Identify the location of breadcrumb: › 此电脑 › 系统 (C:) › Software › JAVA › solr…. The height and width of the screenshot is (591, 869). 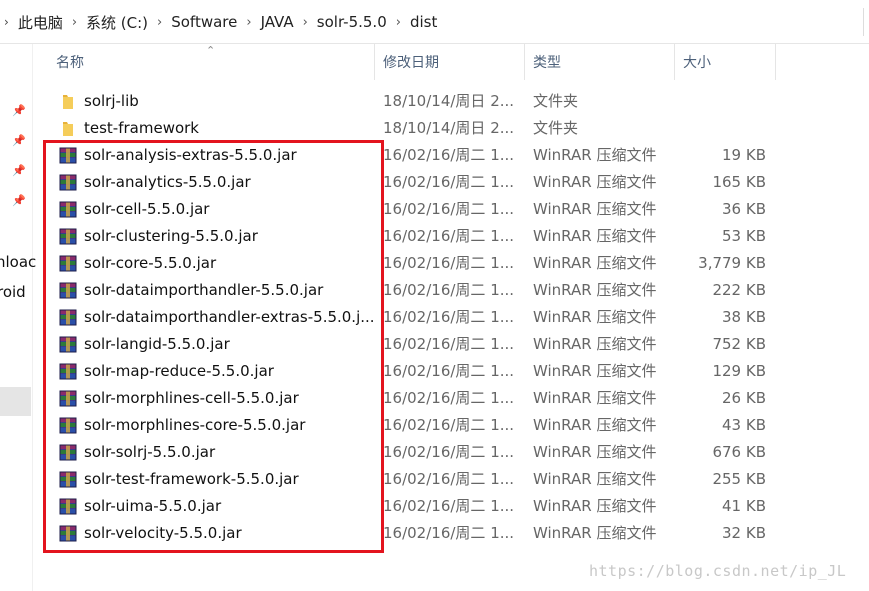
(218, 22).